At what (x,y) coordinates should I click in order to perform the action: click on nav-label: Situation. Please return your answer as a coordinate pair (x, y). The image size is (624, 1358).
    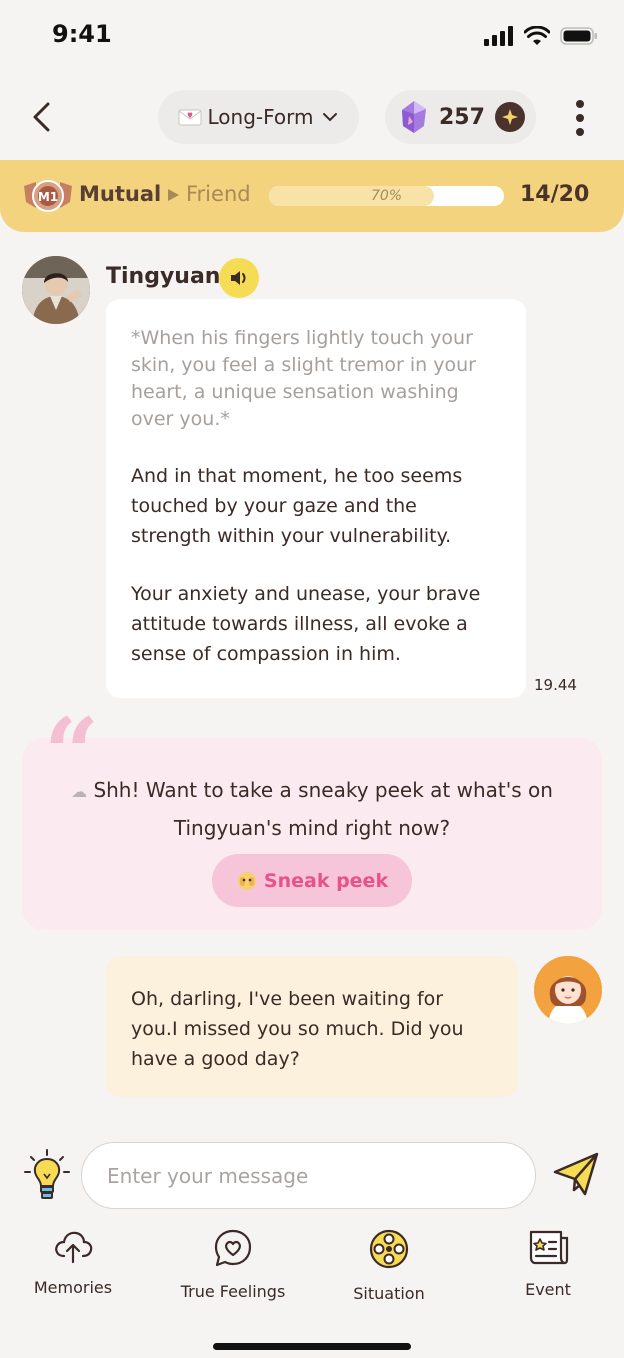
    Looking at the image, I should click on (389, 1293).